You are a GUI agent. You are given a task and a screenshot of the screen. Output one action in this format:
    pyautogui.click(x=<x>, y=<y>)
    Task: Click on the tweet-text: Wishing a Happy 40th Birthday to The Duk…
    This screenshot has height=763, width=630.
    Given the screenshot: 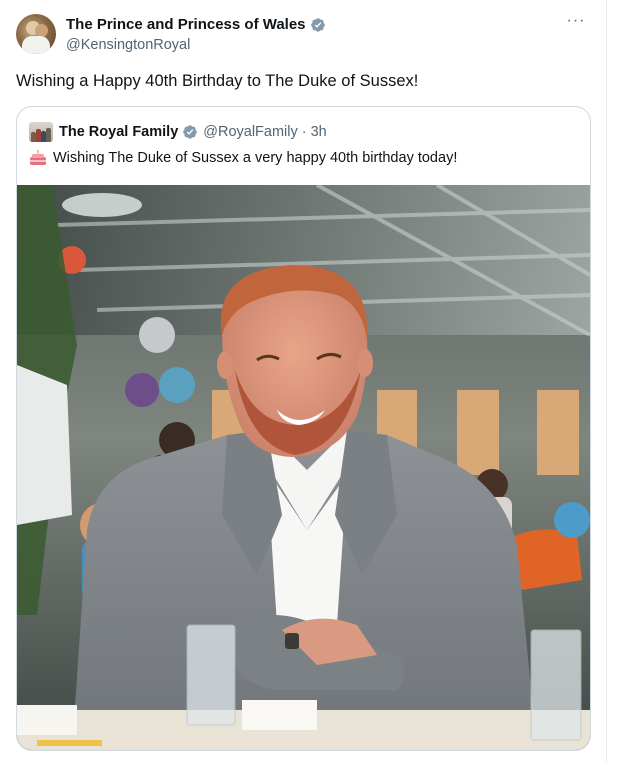 What is the action you would take?
    pyautogui.click(x=217, y=81)
    